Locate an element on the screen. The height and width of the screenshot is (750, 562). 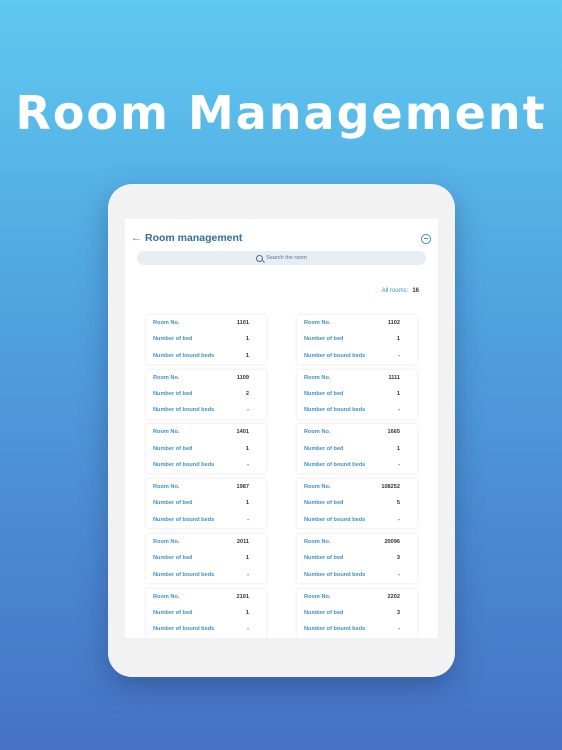
room-card-row: Room No. 2011 is located at coordinates (201, 543).